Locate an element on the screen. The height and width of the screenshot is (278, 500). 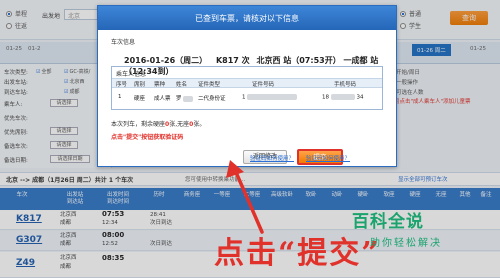
watermark-subtitle: 助你轻松解决 is located at coordinates (406, 243).